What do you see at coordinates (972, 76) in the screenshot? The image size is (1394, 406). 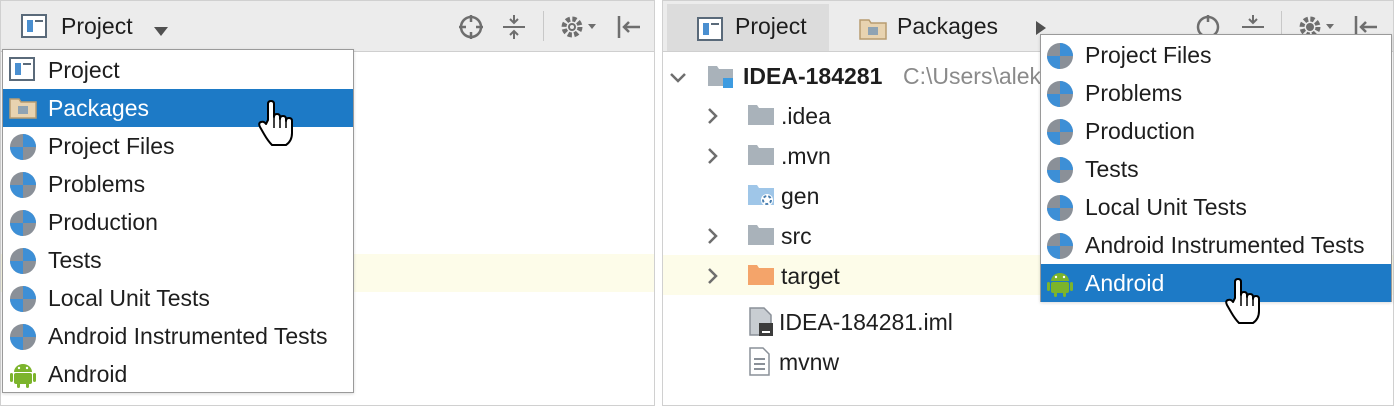 I see `root-path: C:\Users\alek` at bounding box center [972, 76].